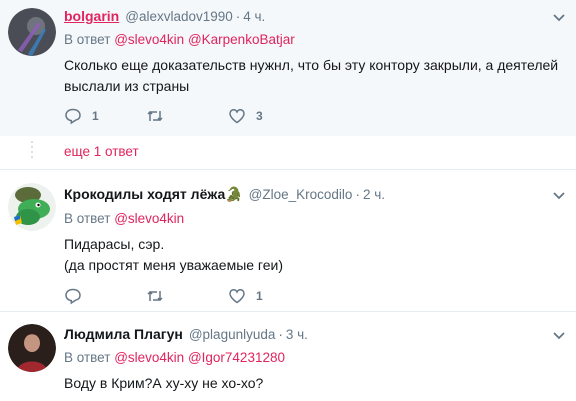  I want to click on like-count: 1, so click(259, 296).